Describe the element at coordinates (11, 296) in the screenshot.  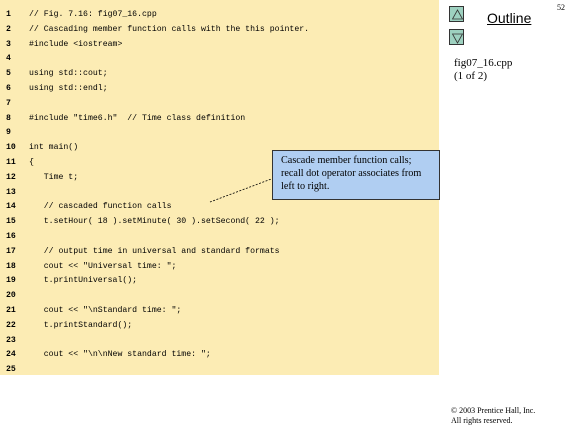
I see `line-number: 20` at that location.